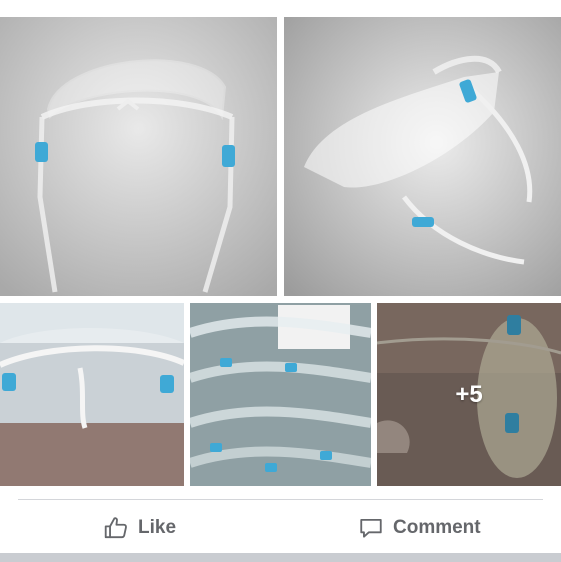 This screenshot has width=561, height=562. I want to click on face-shield-worn-image, so click(92, 394).